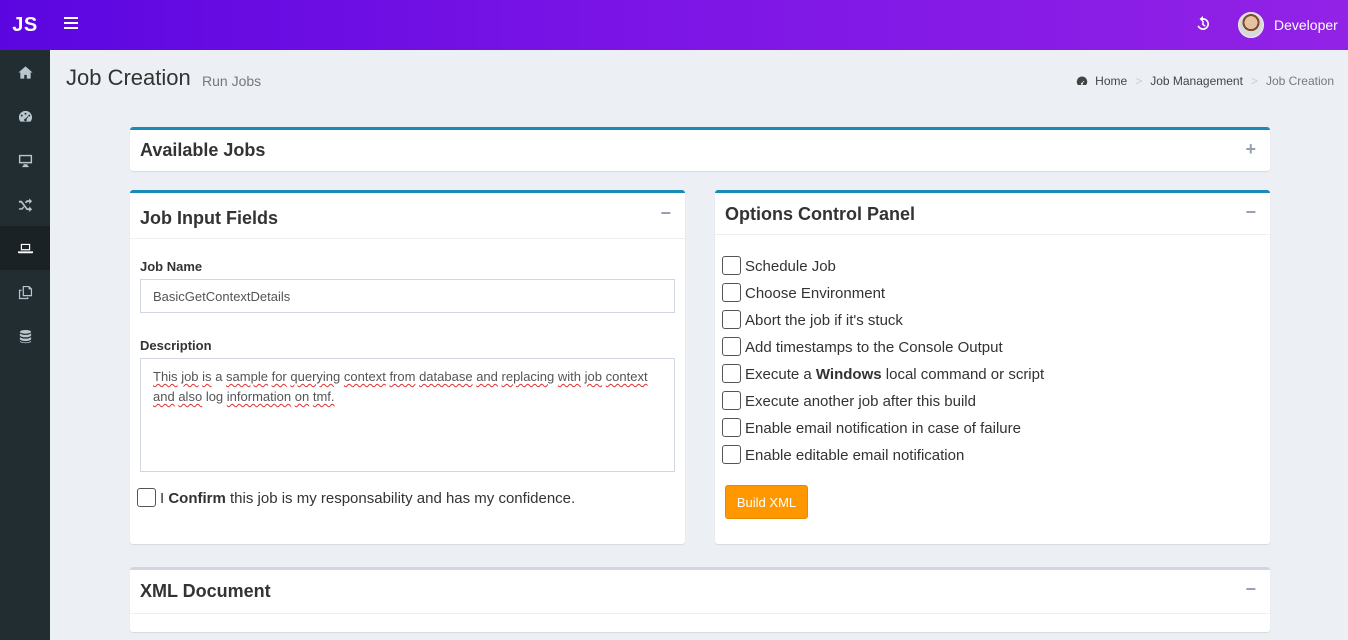  What do you see at coordinates (446, 376) in the screenshot?
I see `description-word: database` at bounding box center [446, 376].